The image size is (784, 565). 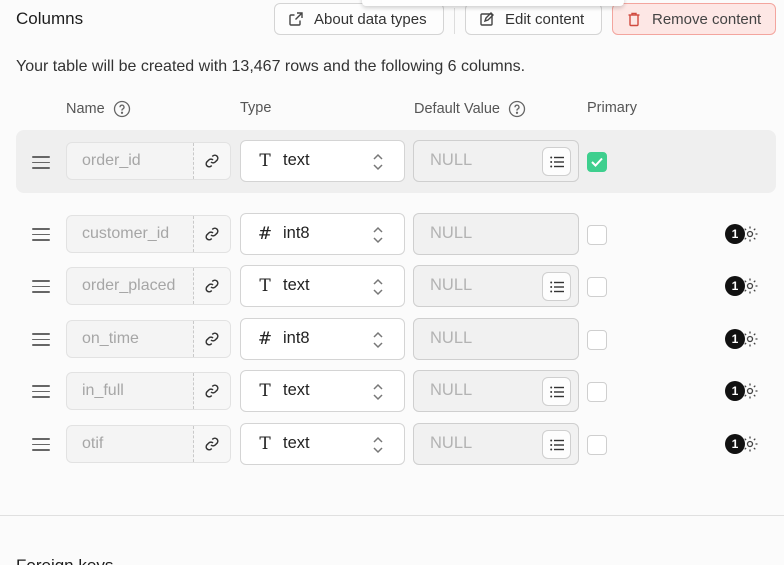 What do you see at coordinates (694, 19) in the screenshot?
I see `remove-content-button: Remove content` at bounding box center [694, 19].